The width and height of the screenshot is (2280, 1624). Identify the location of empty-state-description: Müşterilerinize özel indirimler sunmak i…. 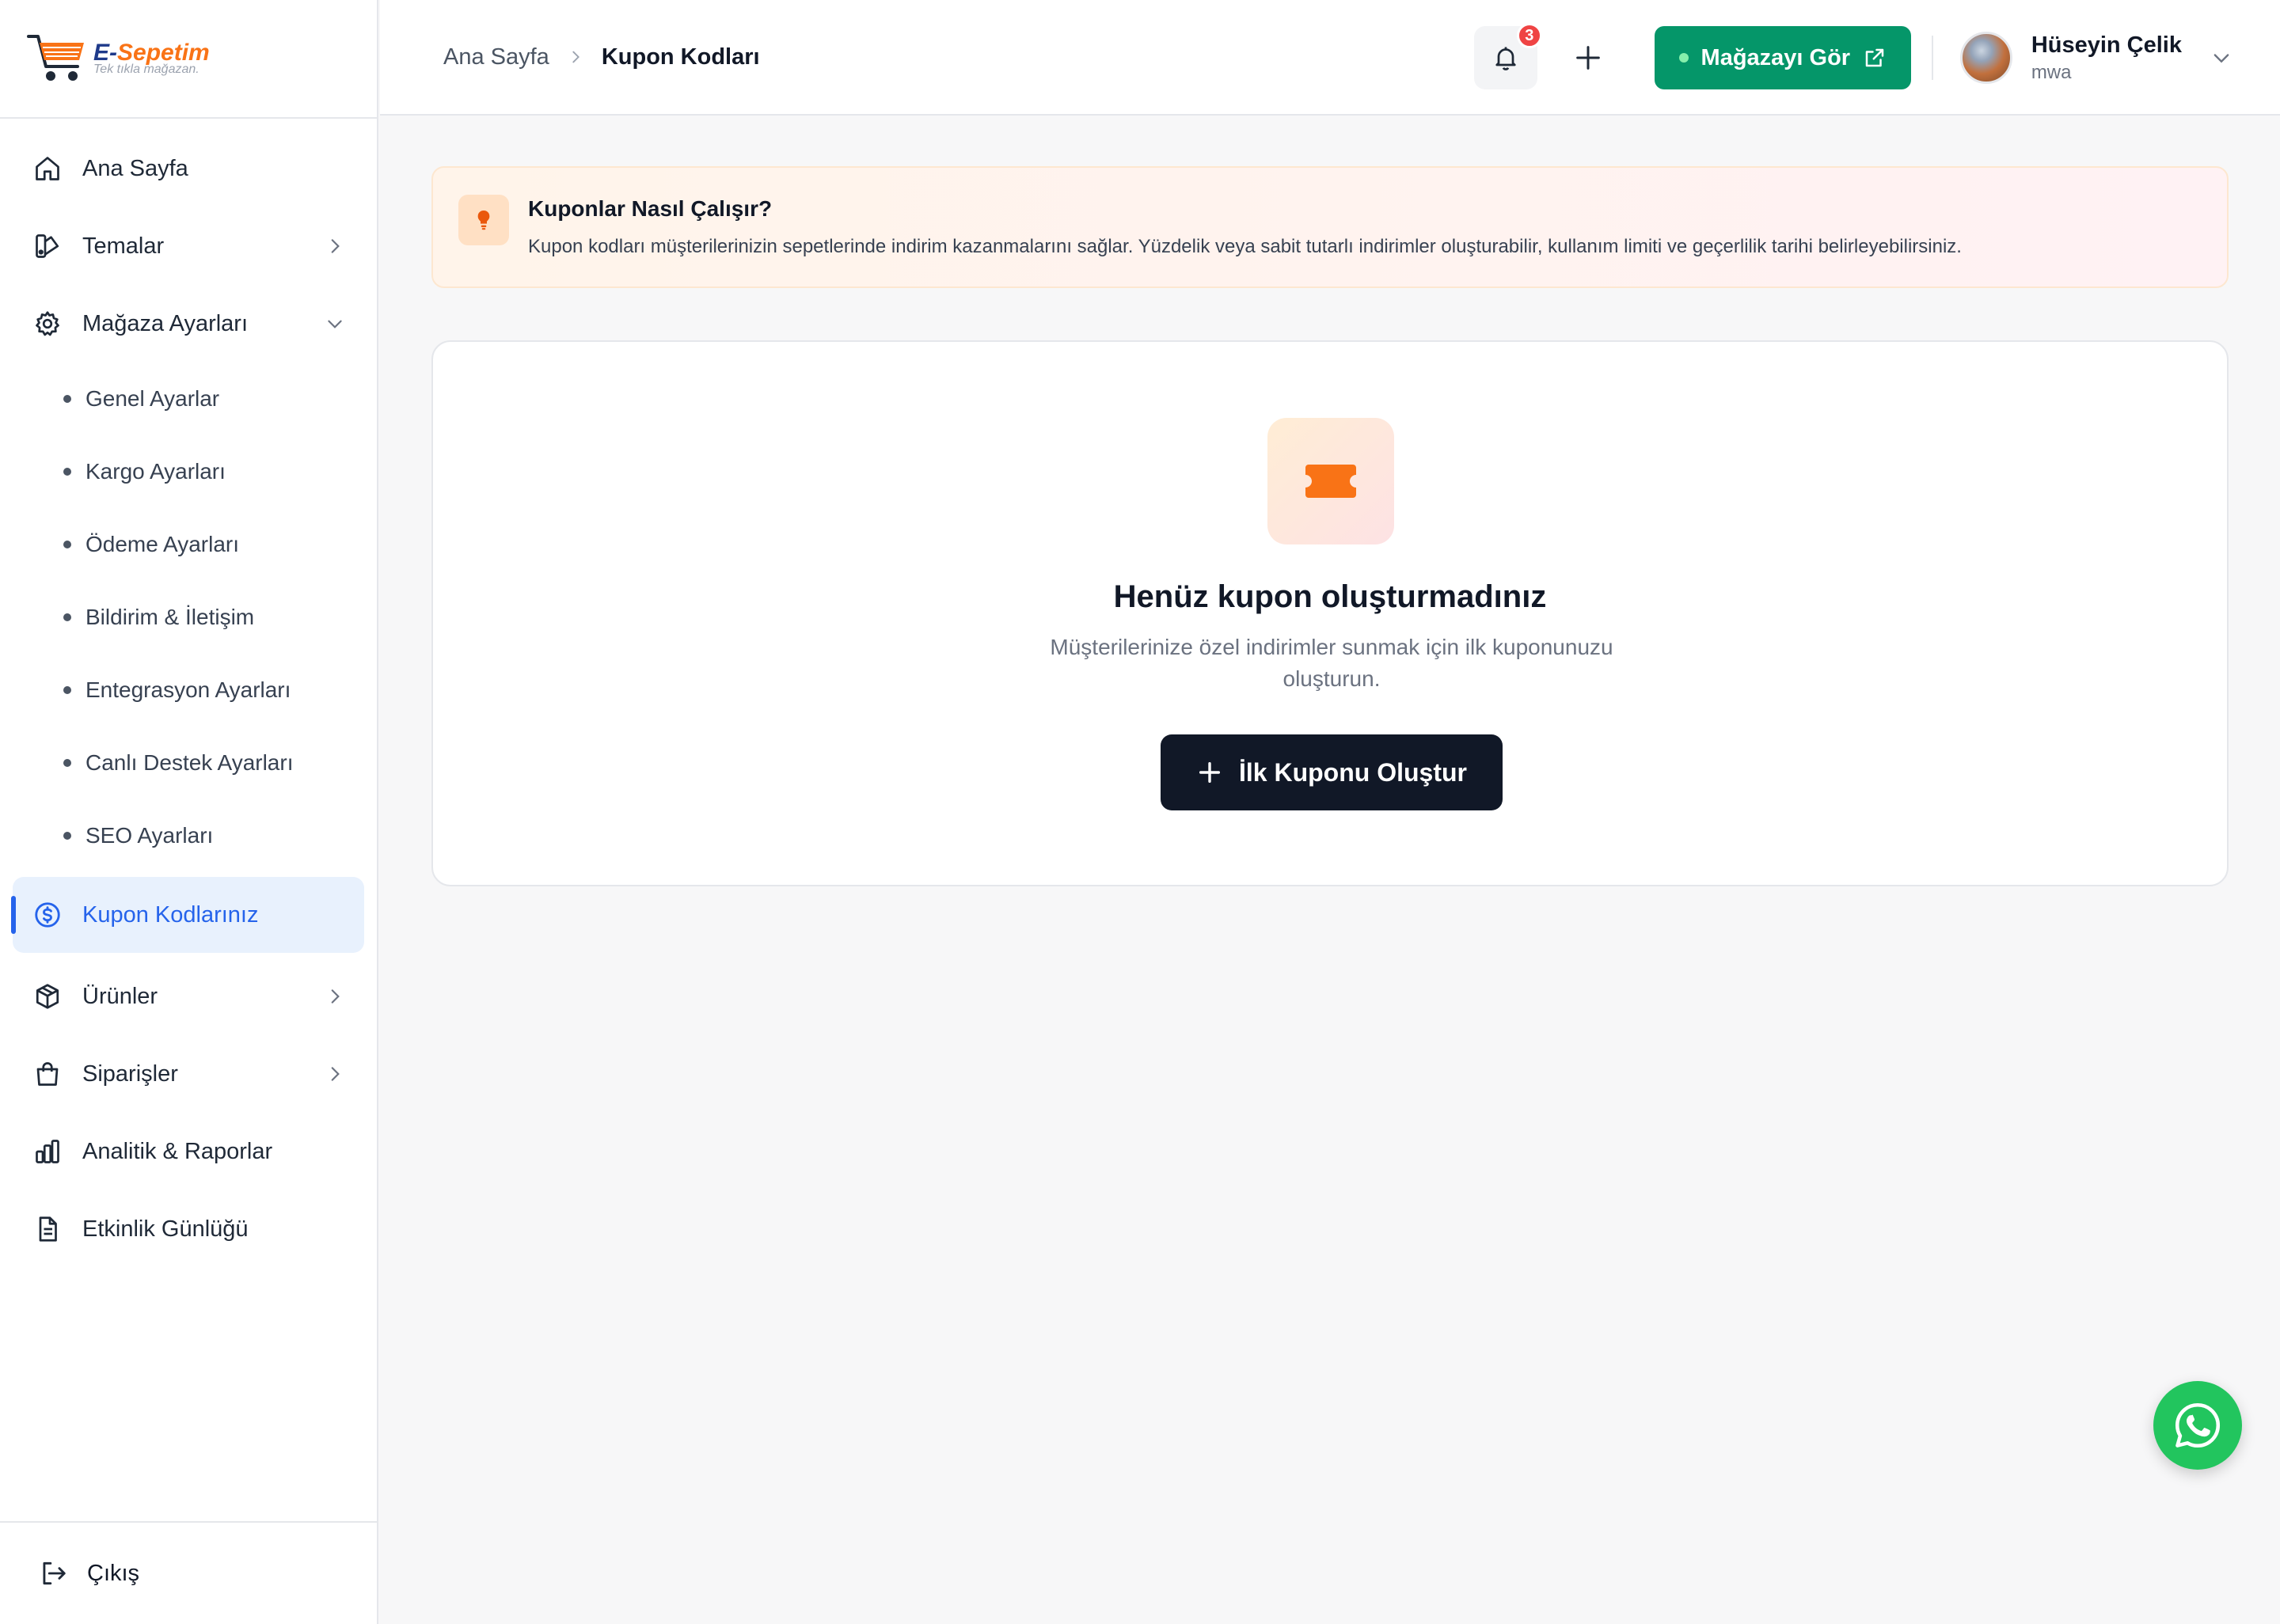
(1331, 663).